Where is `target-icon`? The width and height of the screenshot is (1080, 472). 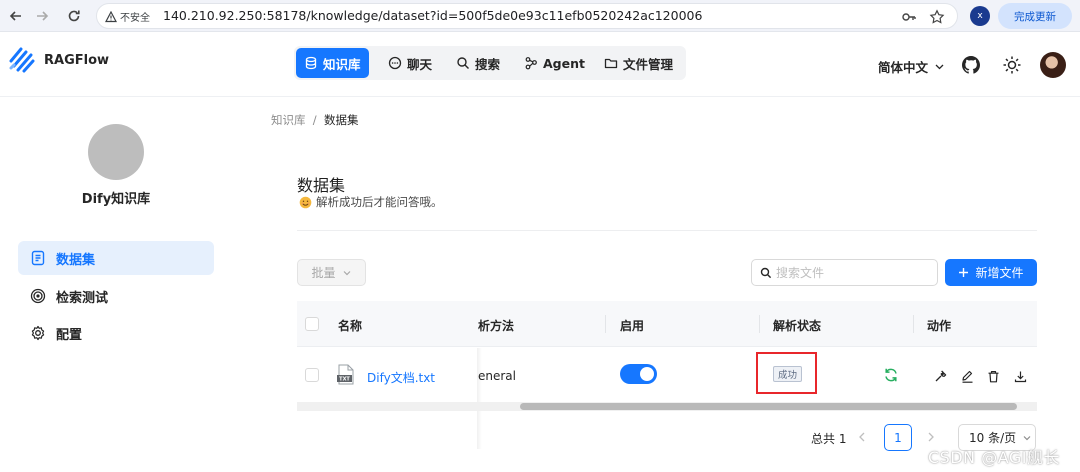 target-icon is located at coordinates (38, 296).